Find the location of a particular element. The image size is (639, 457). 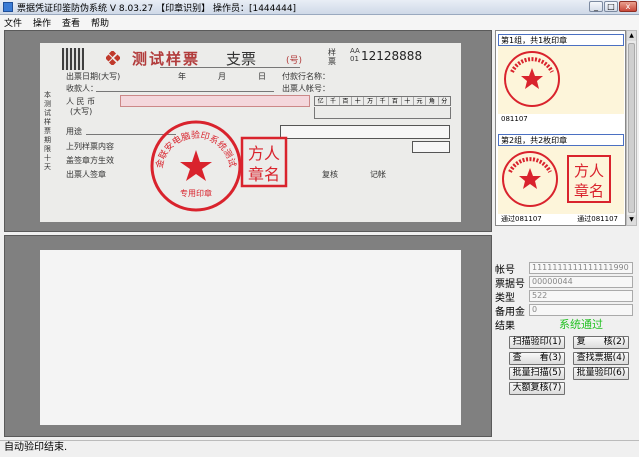

serial-prefix: AA 01 is located at coordinates (355, 55).